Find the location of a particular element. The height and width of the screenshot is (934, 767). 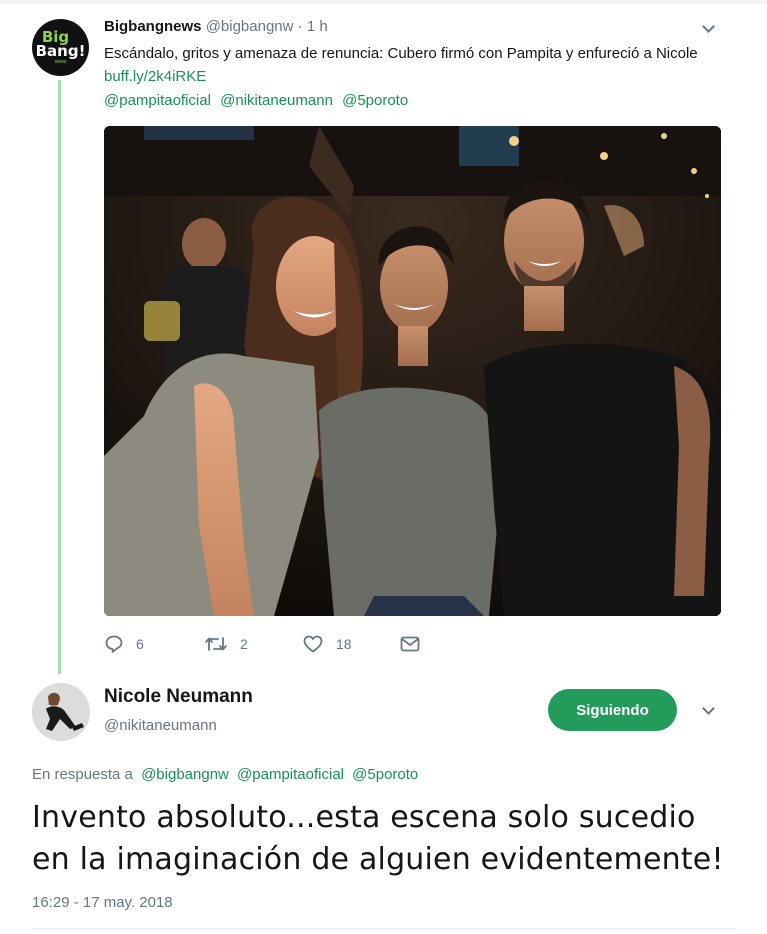

direct-message-icon is located at coordinates (410, 644).